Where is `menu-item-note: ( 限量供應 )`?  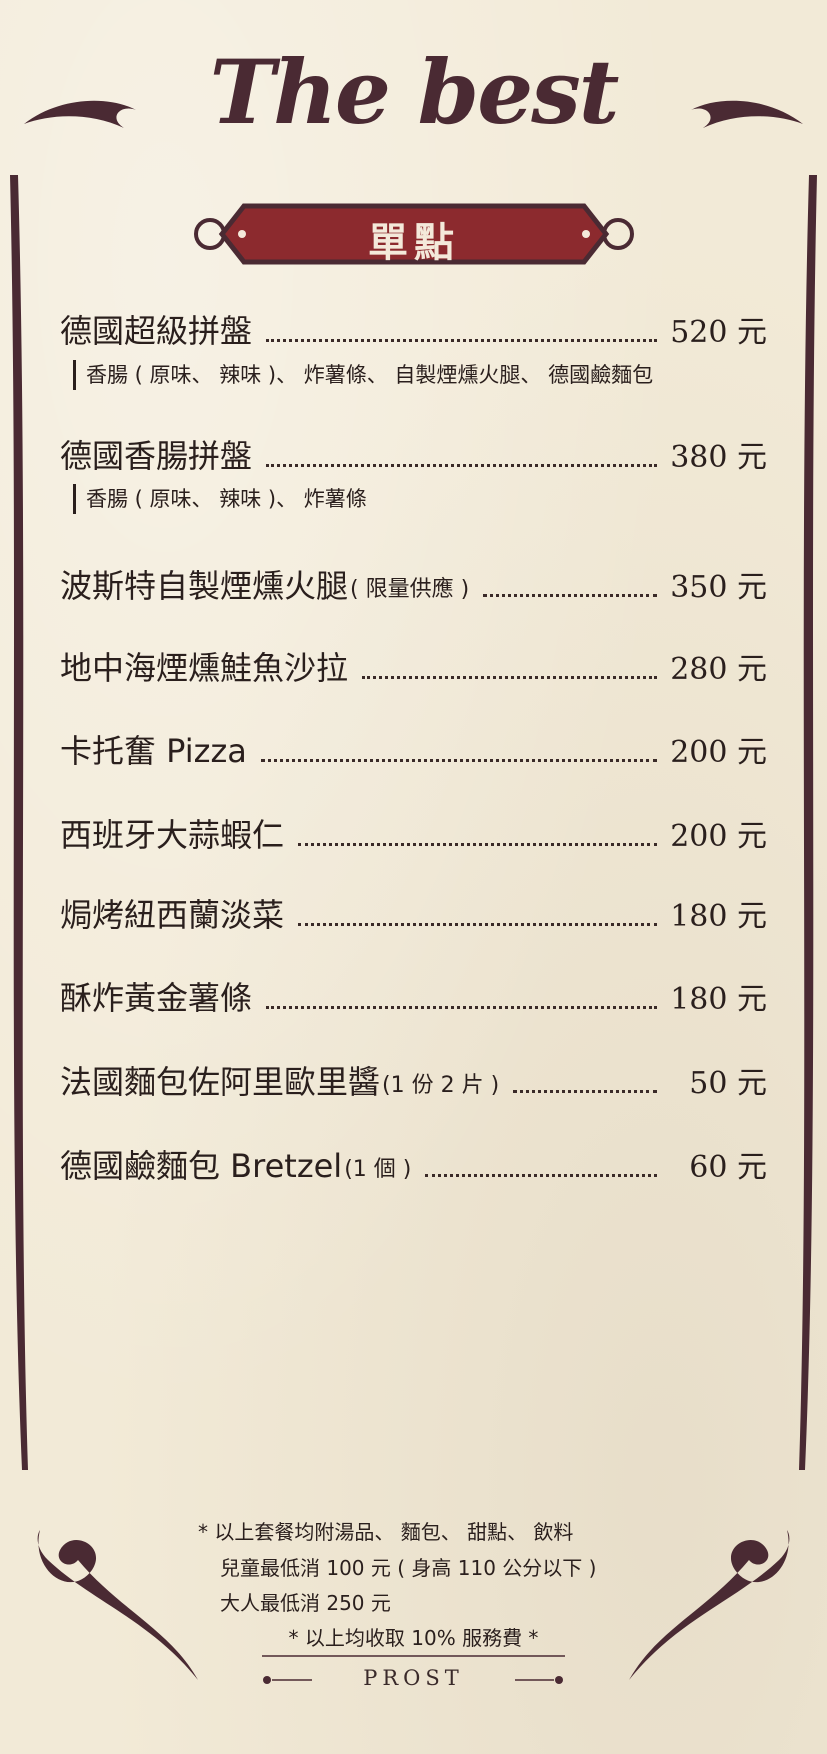
menu-item-note: ( 限量供應 ) is located at coordinates (410, 589).